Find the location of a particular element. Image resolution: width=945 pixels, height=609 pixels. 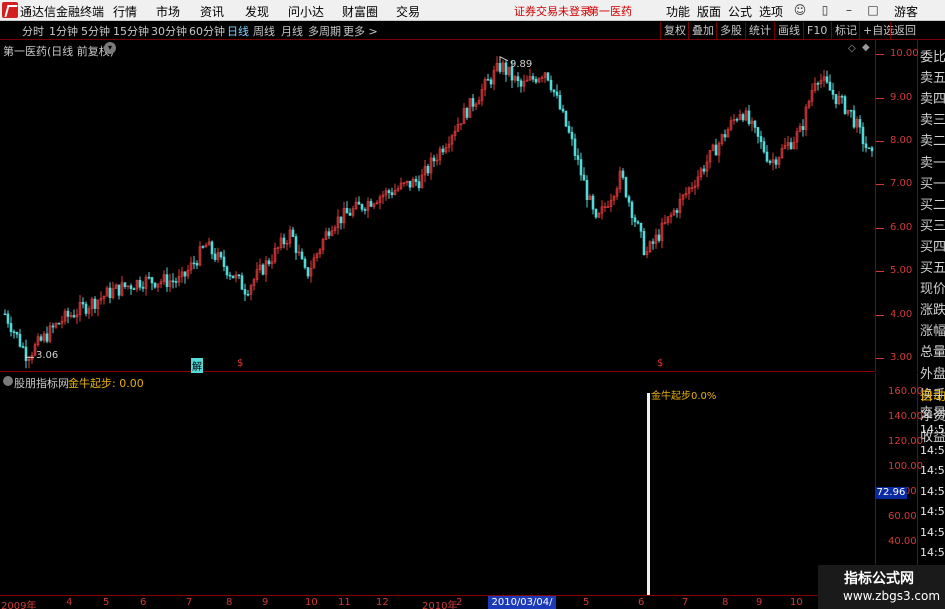

date-tick: 4 is located at coordinates (69, 602).